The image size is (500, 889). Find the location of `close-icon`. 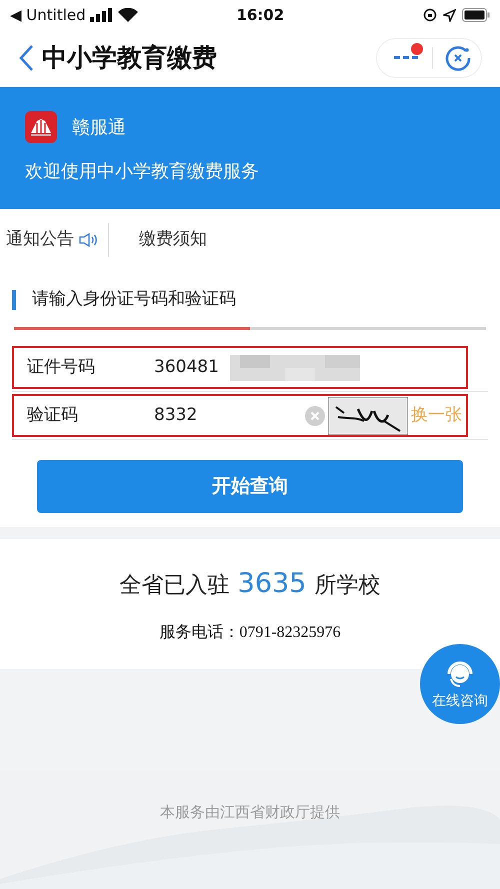

close-icon is located at coordinates (458, 58).